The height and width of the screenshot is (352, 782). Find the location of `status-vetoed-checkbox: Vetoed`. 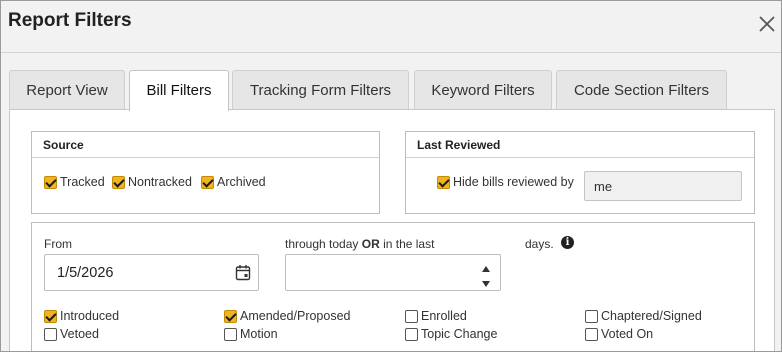

status-vetoed-checkbox: Vetoed is located at coordinates (71, 334).